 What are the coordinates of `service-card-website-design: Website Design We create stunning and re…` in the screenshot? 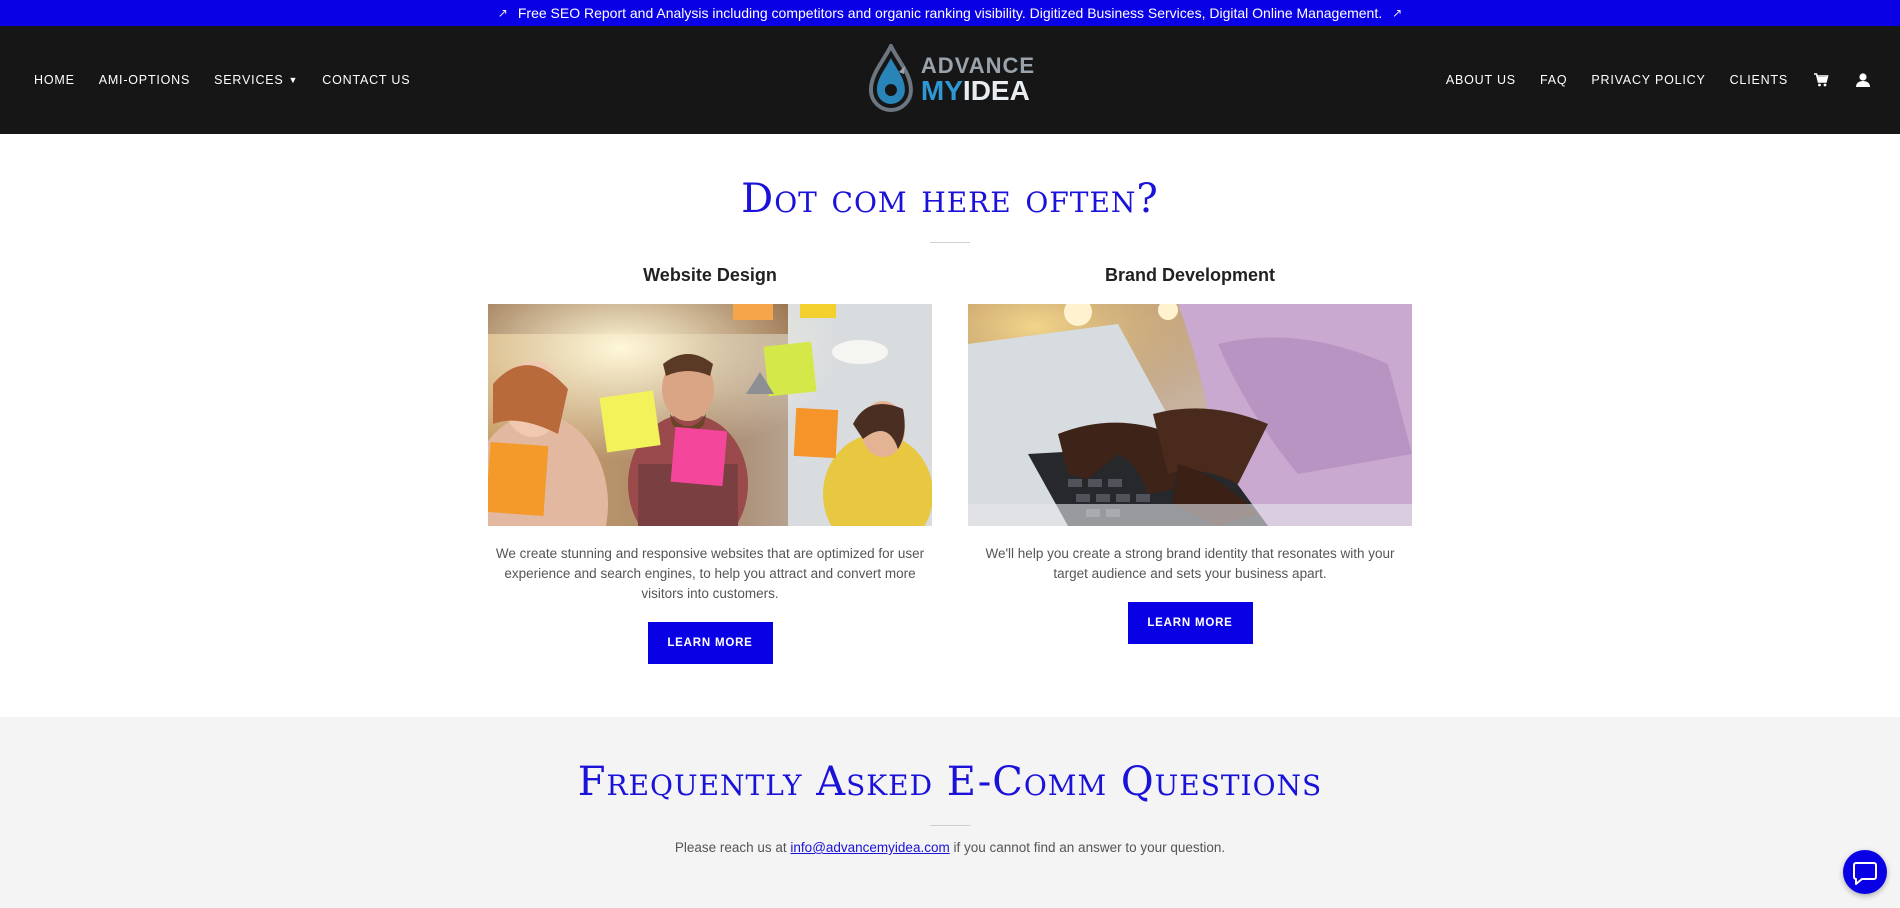 It's located at (710, 464).